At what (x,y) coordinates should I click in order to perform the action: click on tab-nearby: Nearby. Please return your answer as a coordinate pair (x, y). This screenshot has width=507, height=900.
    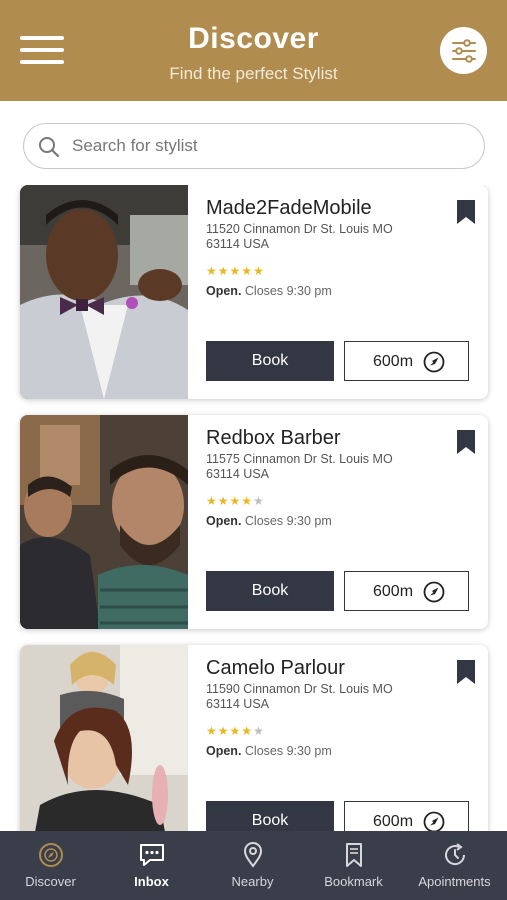
    Looking at the image, I should click on (252, 865).